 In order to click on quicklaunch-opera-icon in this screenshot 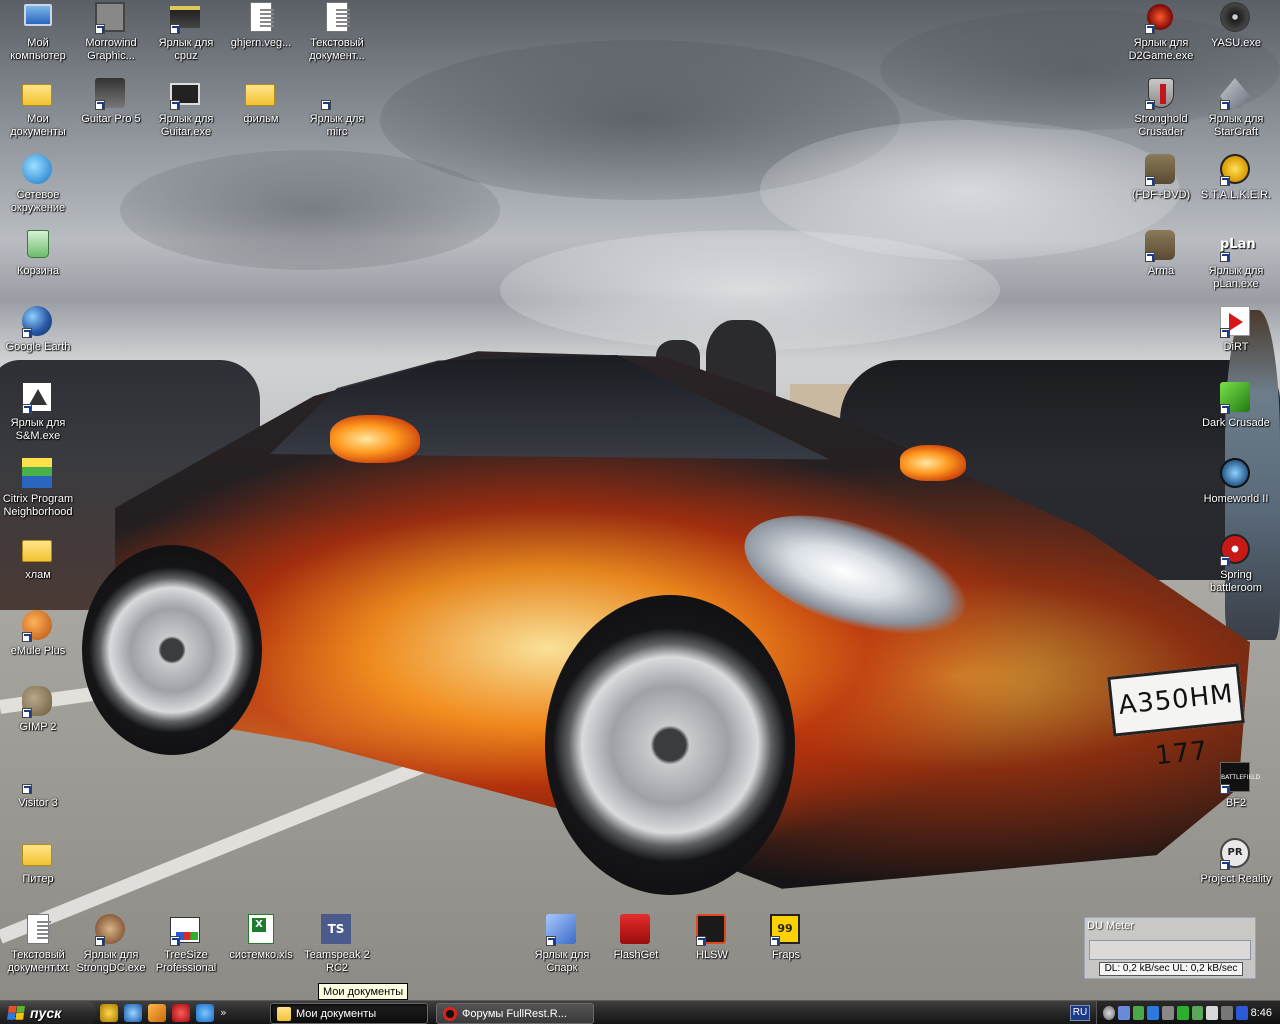, I will do `click(181, 1013)`.